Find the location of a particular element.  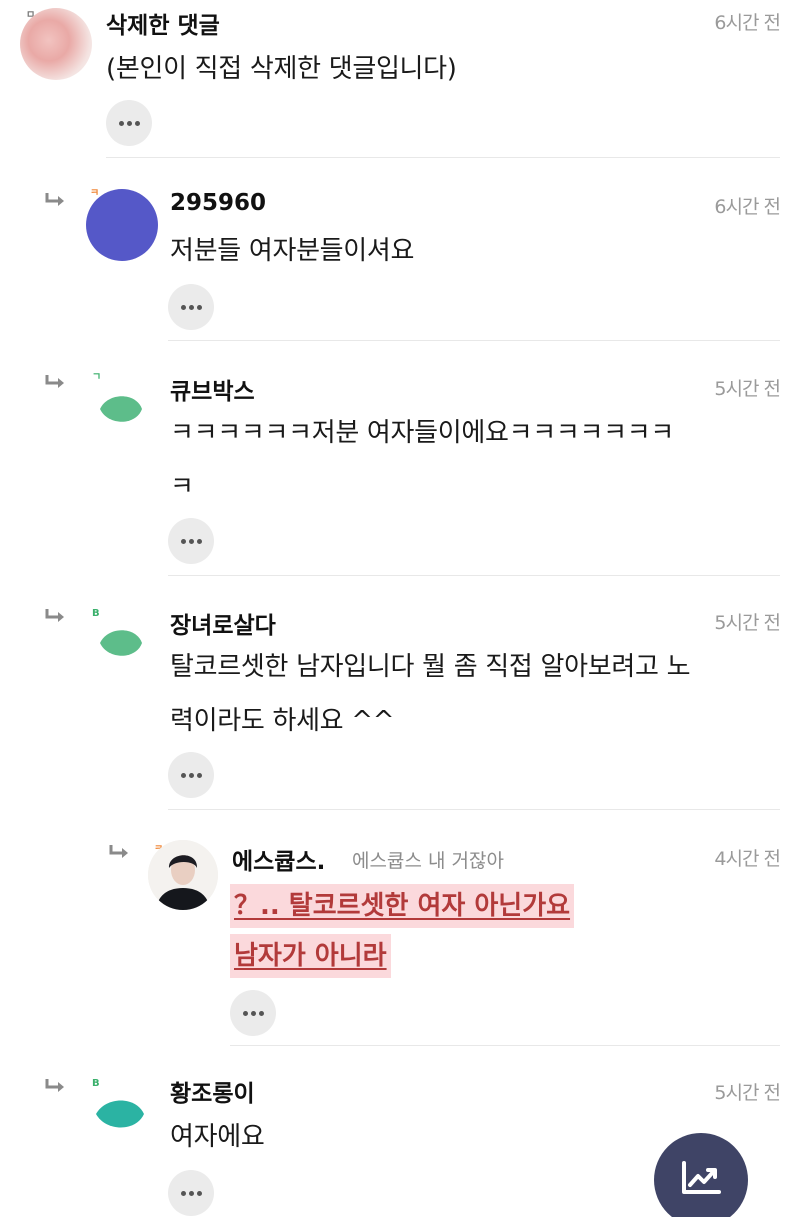

purple-circle-avatar is located at coordinates (122, 225).